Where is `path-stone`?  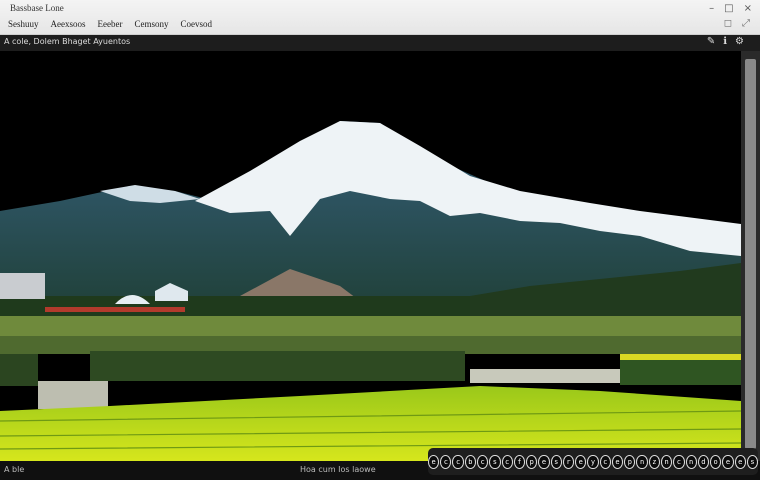 path-stone is located at coordinates (73, 395).